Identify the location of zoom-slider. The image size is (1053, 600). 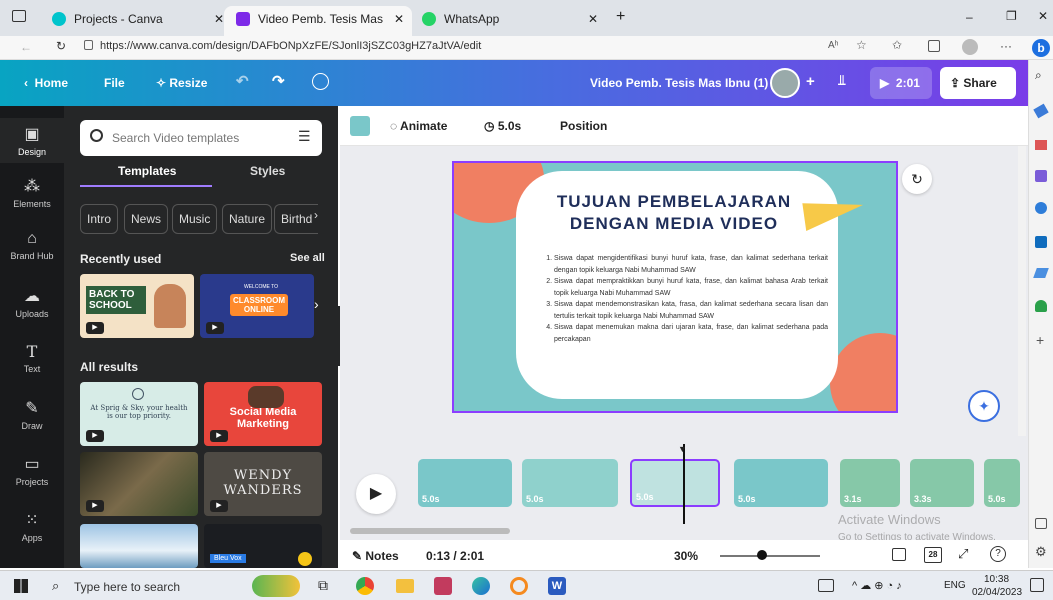
(770, 556).